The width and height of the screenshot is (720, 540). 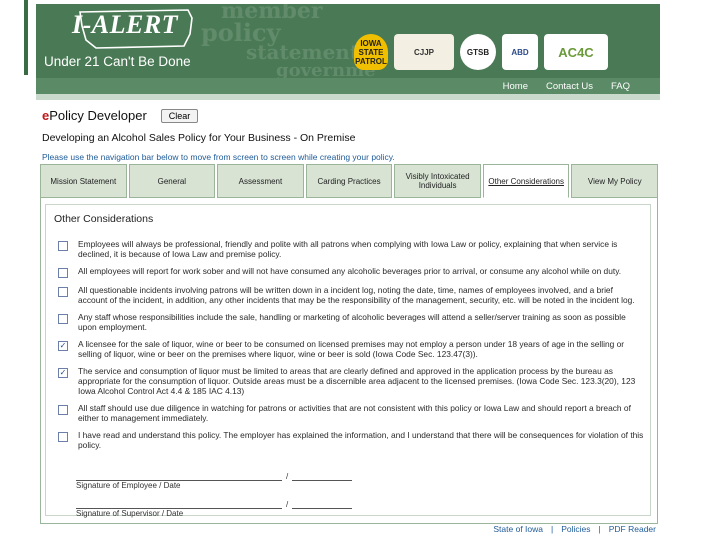 I want to click on supervisor-signature-lines: /, so click(x=226, y=504).